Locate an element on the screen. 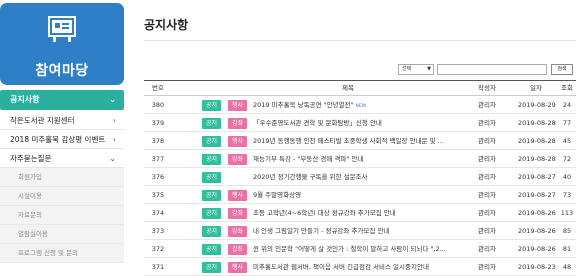  post-title-link: 2020년 정기간행물 구독을 위한 설문조사 is located at coordinates (358, 177).